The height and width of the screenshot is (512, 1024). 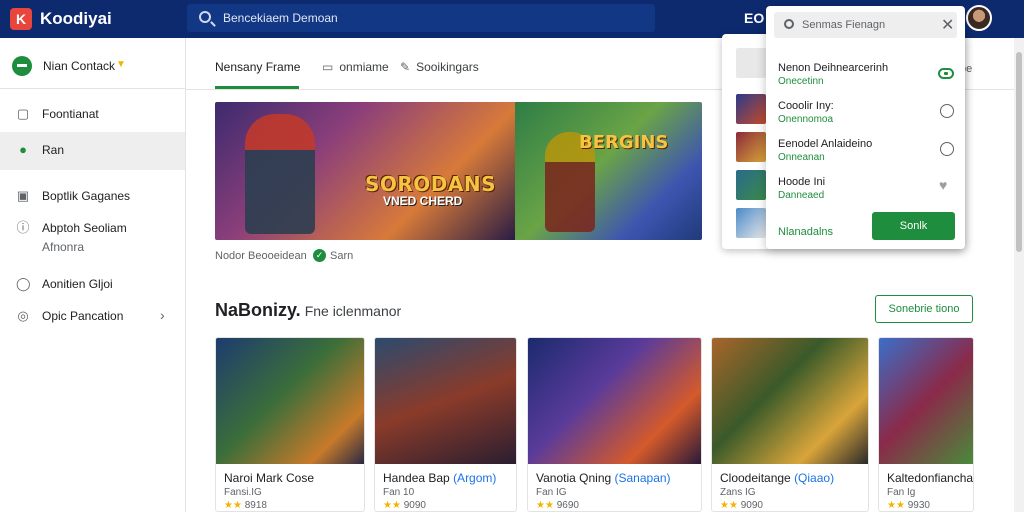 I want to click on card-rating: ★★ 9690, so click(x=557, y=505).